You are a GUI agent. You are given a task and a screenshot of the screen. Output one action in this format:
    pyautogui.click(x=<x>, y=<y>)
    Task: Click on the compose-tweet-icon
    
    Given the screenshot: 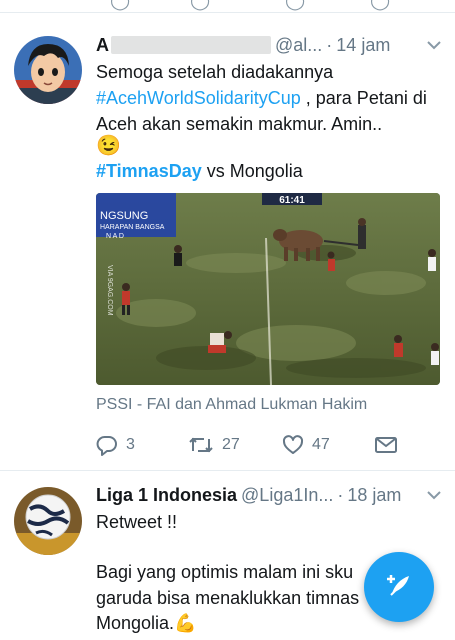 What is the action you would take?
    pyautogui.click(x=399, y=587)
    